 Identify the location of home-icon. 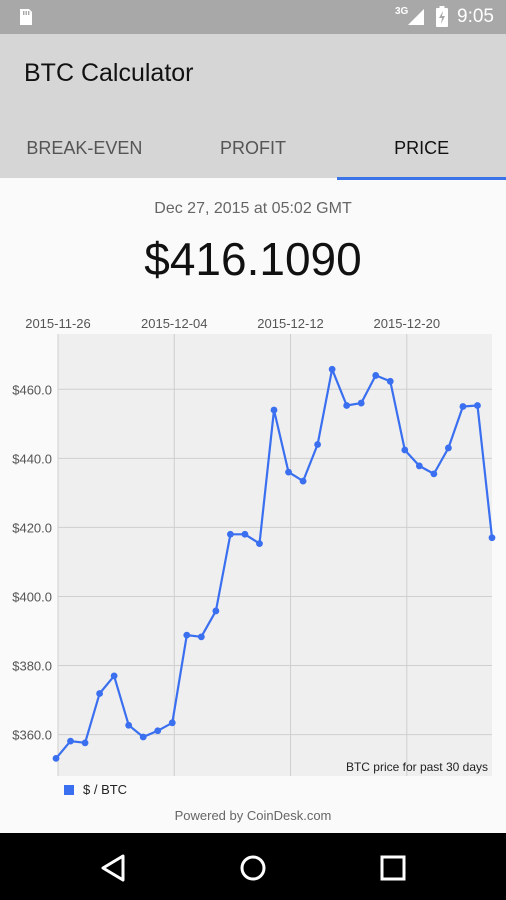
(253, 868).